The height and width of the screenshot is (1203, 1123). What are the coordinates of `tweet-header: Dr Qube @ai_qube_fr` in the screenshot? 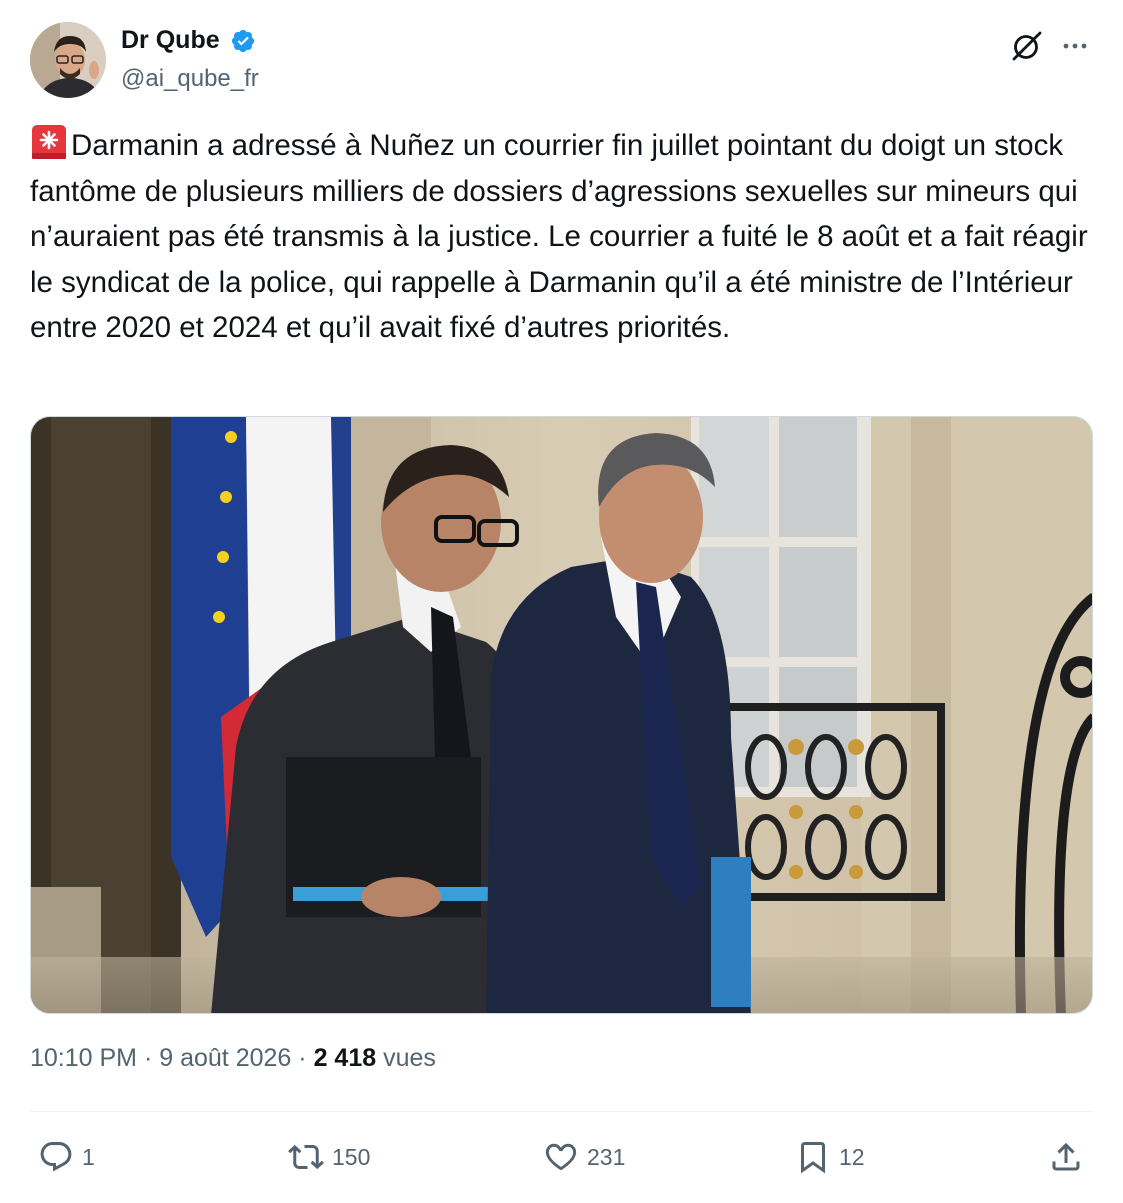 It's located at (561, 62).